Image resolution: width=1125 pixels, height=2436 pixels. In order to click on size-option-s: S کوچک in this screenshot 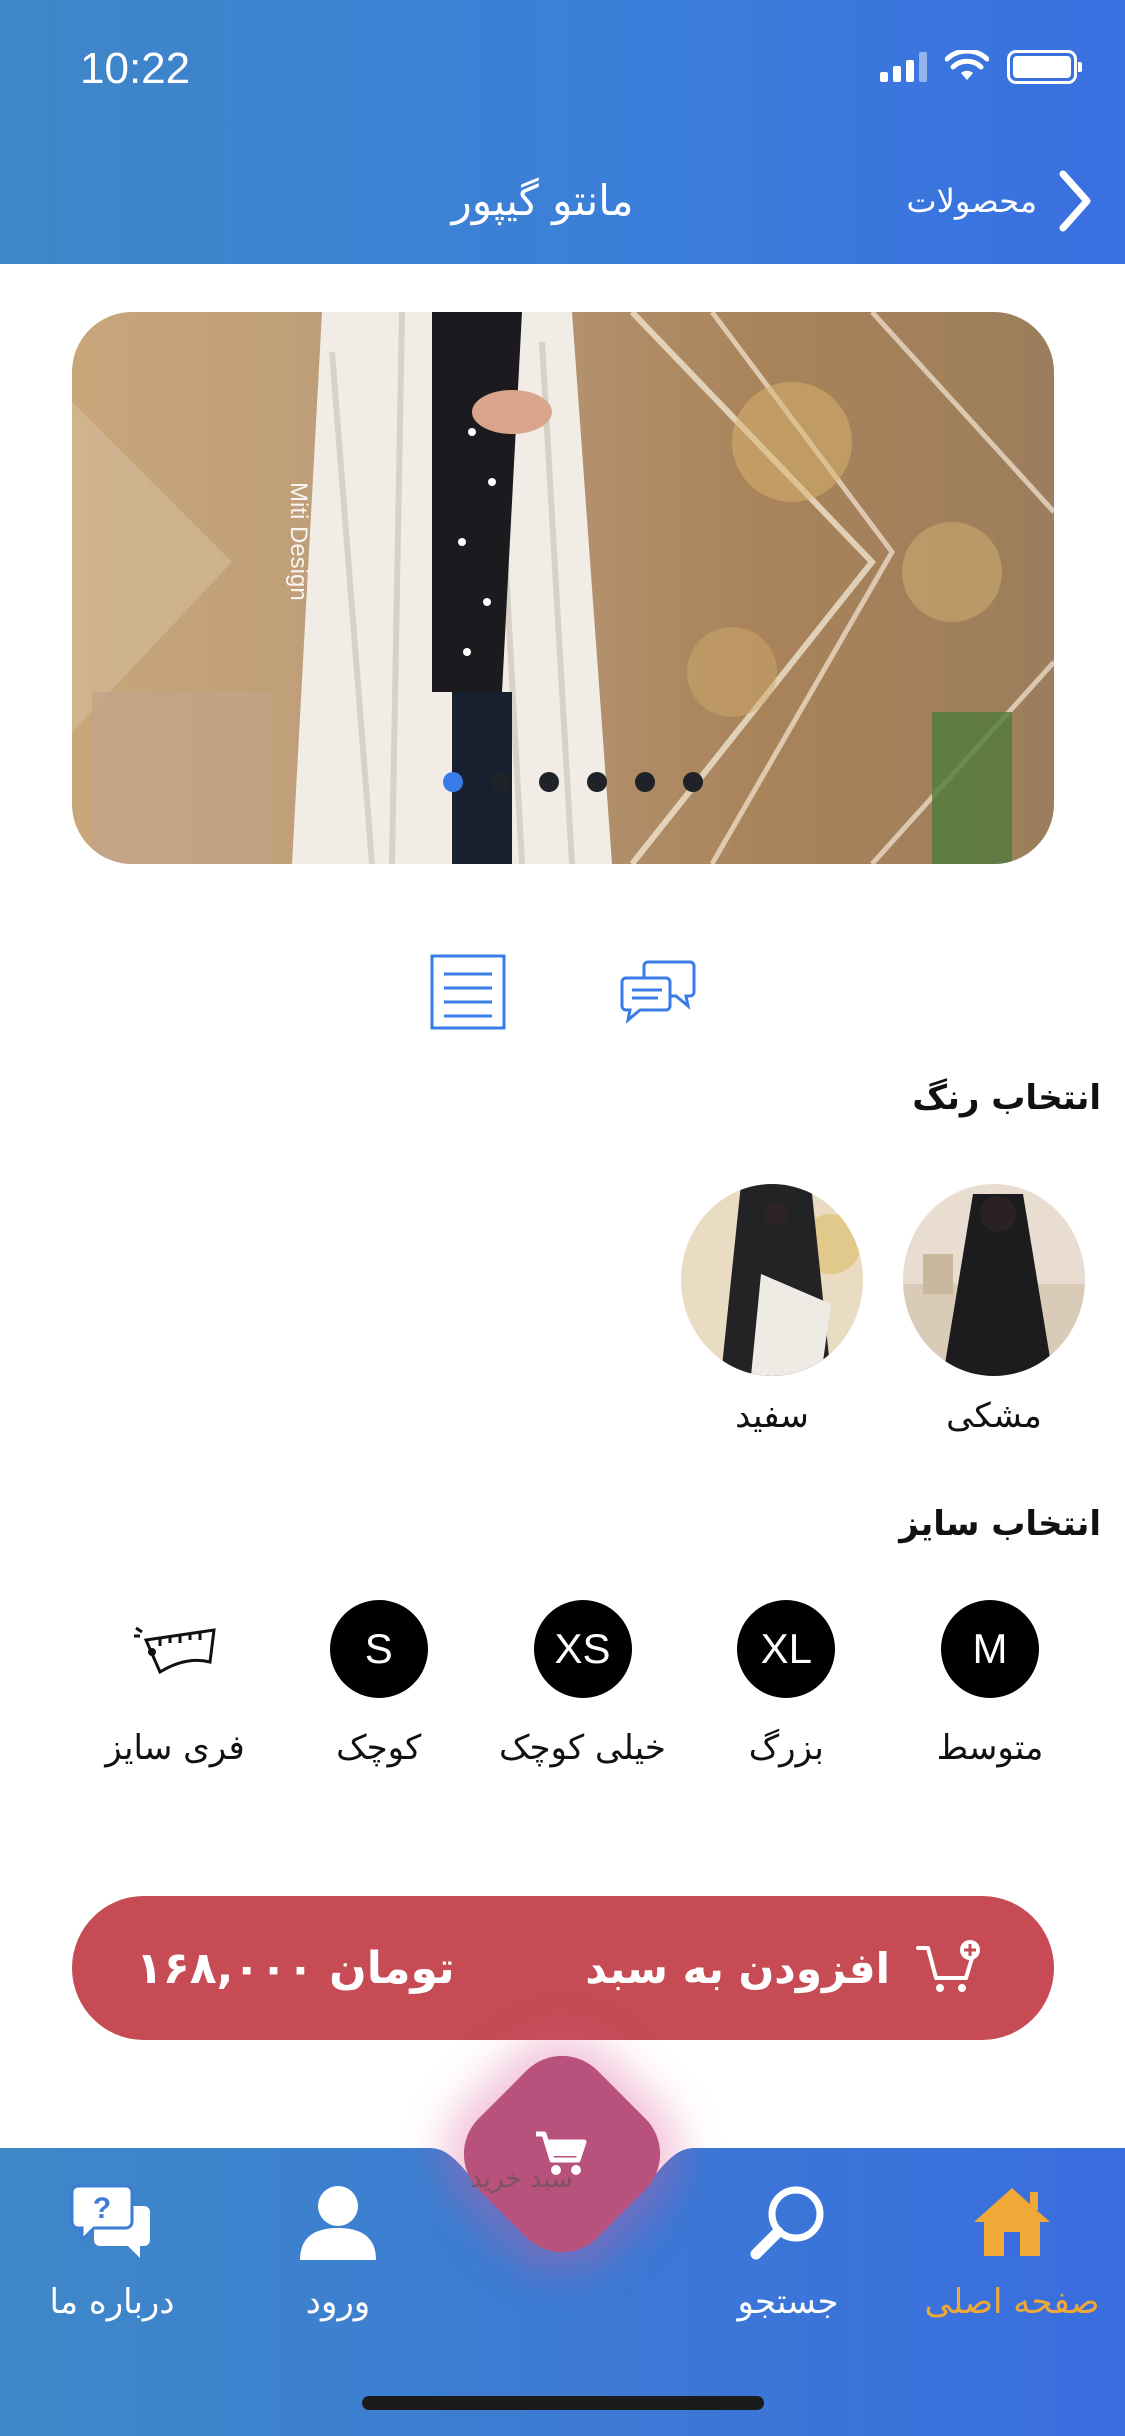, I will do `click(379, 1684)`.